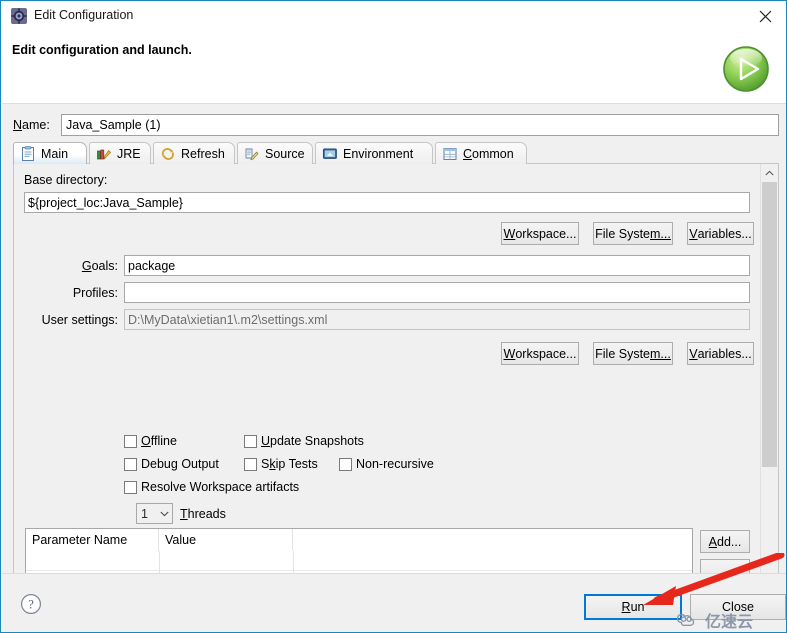  I want to click on tab-main: Main, so click(50, 153).